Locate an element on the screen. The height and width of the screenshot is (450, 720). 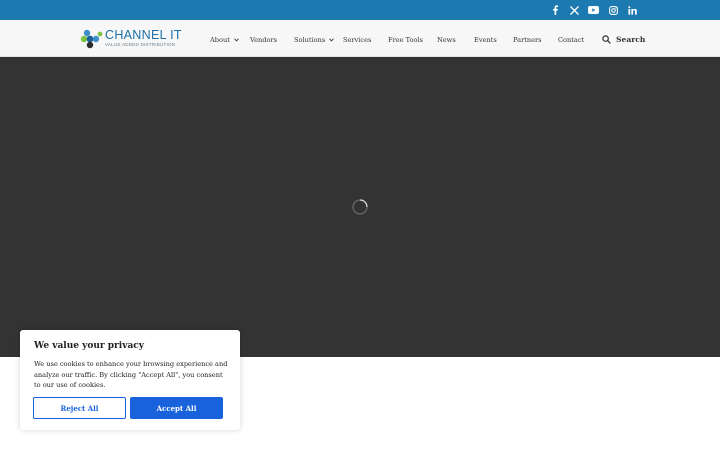
logo-name: CHANNEL IT is located at coordinates (143, 35).